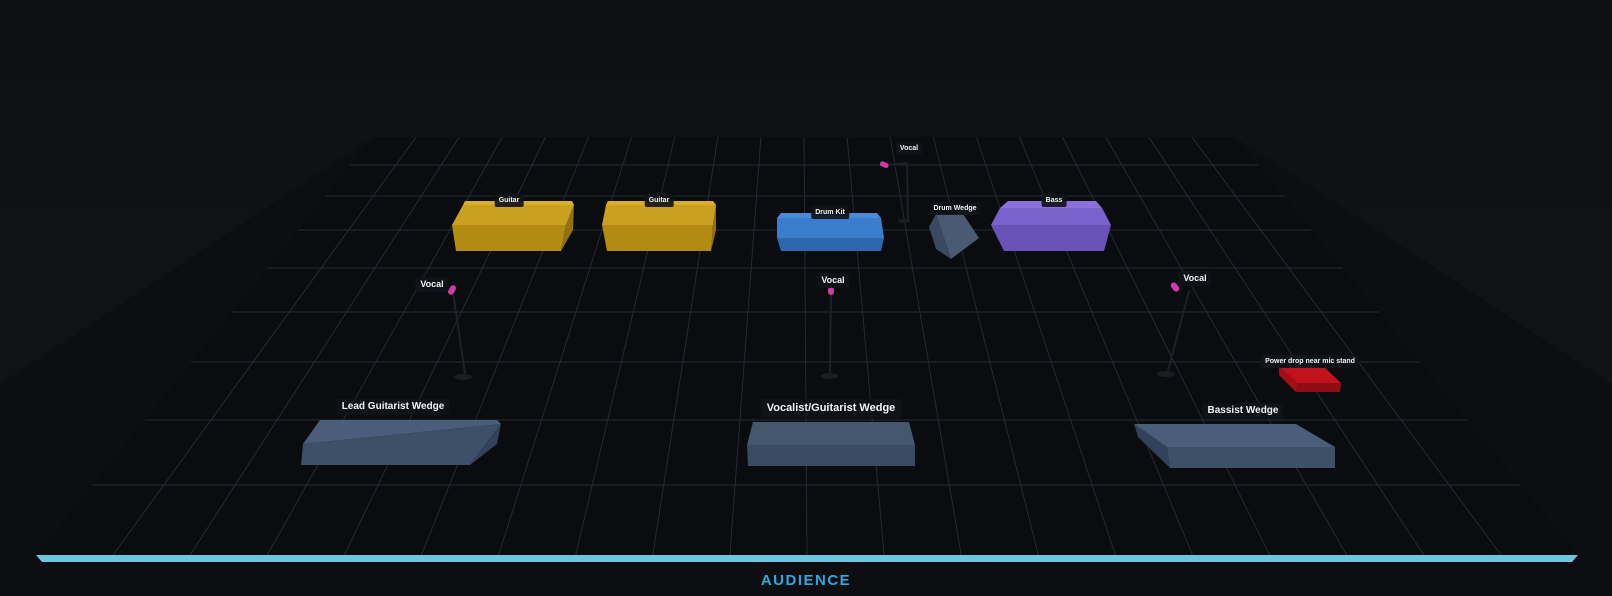 This screenshot has height=596, width=1612. Describe the element at coordinates (1310, 361) in the screenshot. I see `power-drop-label: Power drop near mic stand` at that location.